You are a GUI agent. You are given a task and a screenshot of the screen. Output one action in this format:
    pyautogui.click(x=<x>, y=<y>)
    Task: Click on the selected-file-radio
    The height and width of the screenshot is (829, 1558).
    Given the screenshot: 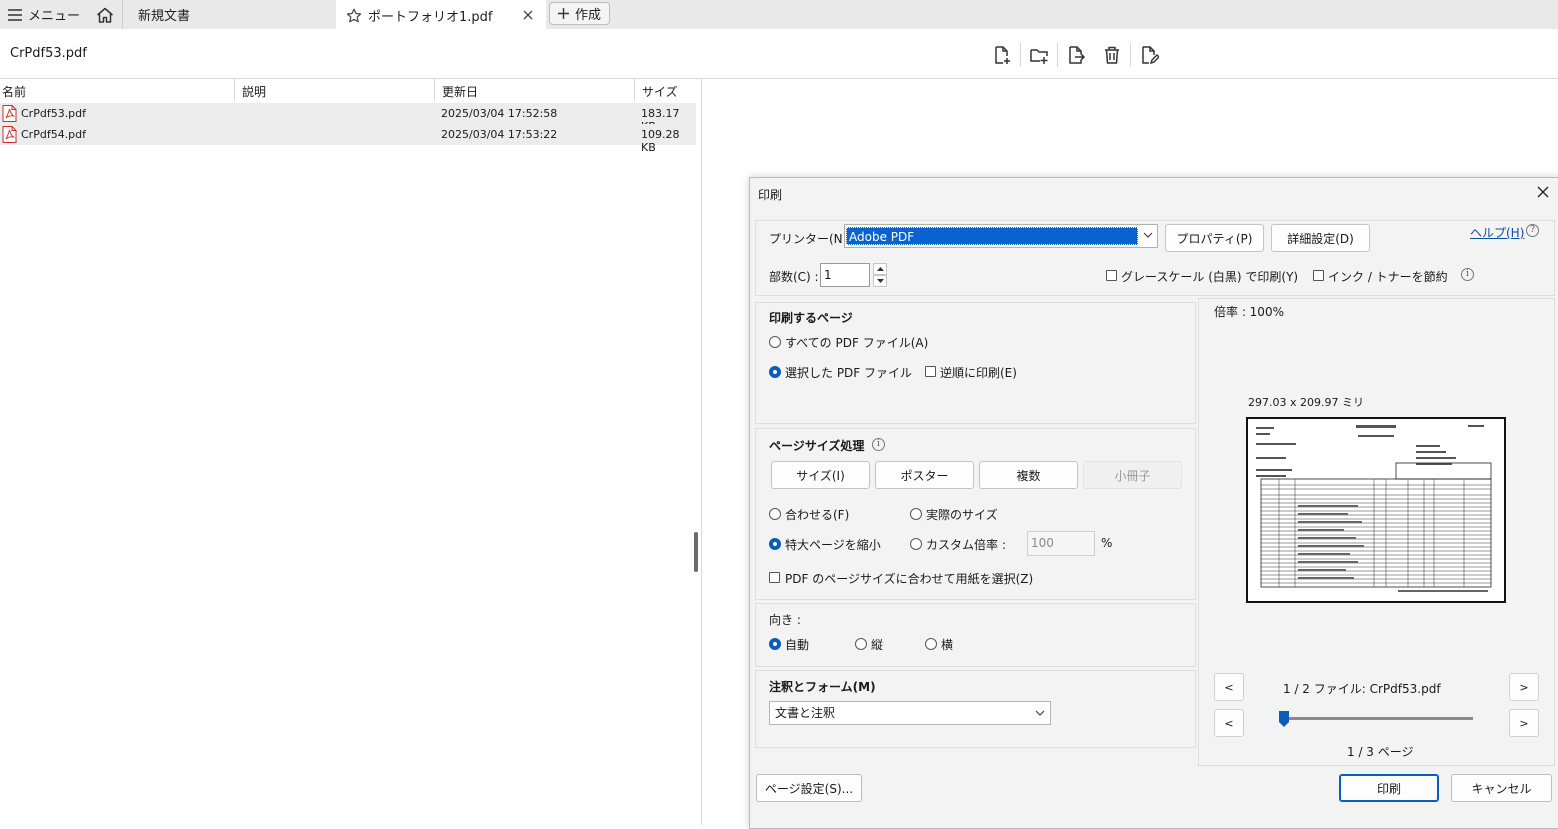 What is the action you would take?
    pyautogui.click(x=775, y=372)
    